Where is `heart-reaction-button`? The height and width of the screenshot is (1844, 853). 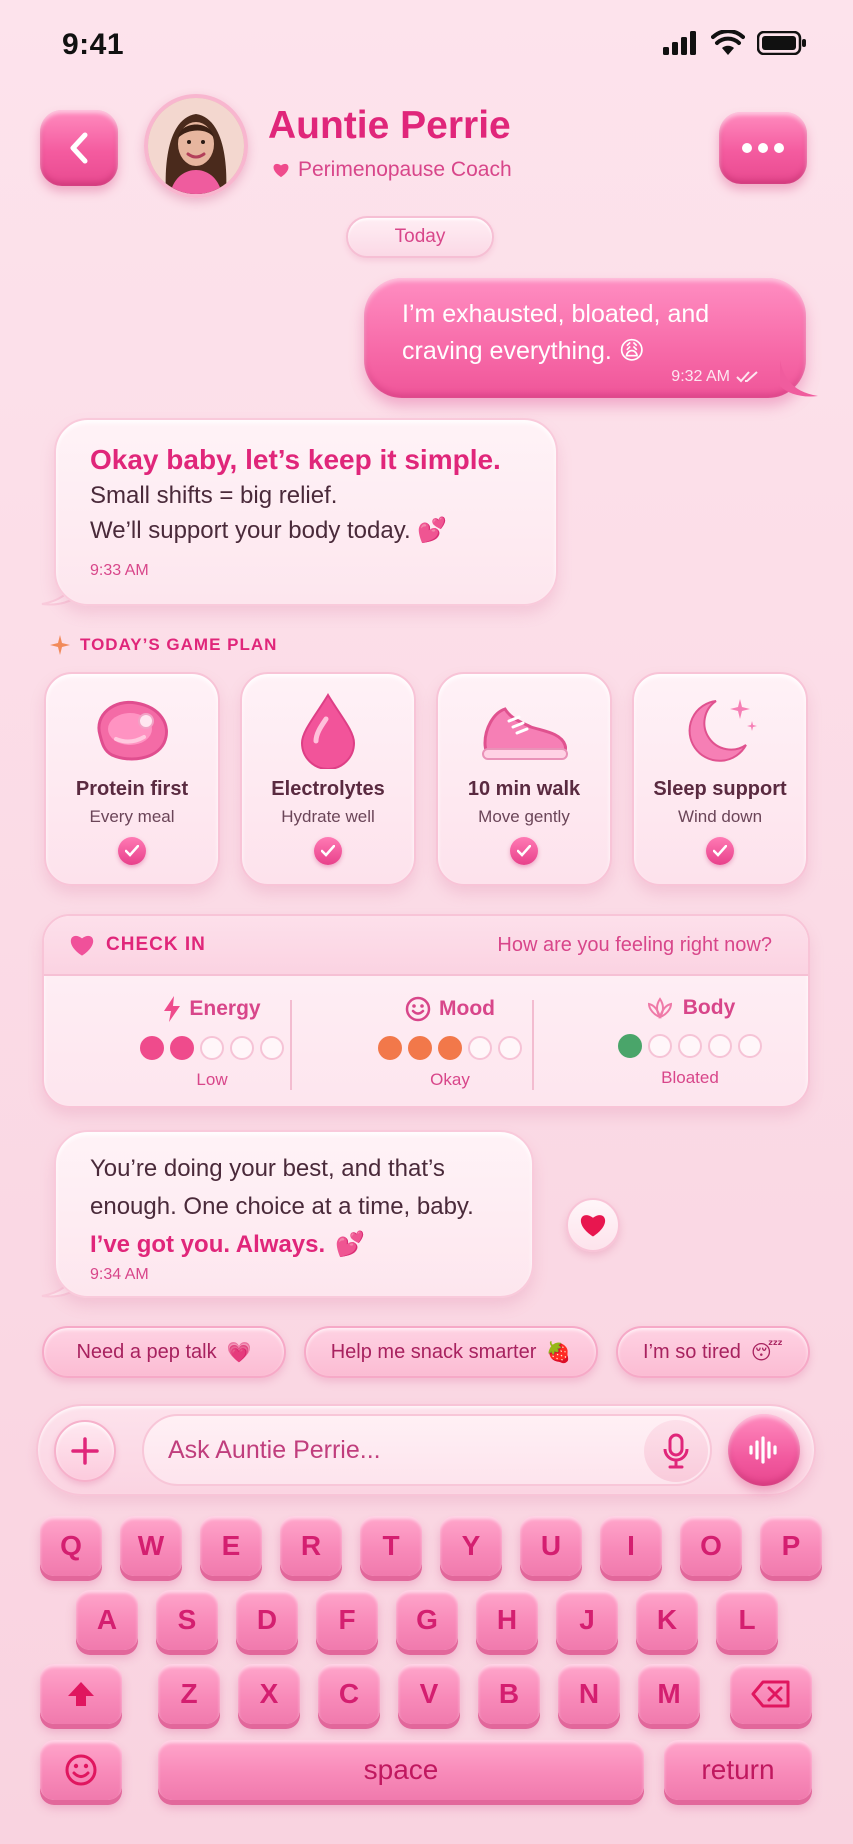
heart-reaction-button is located at coordinates (593, 1225).